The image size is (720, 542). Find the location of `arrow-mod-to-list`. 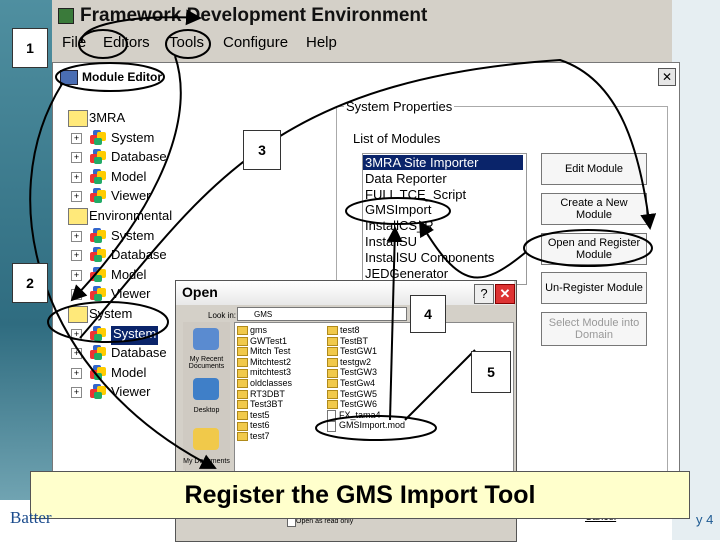

arrow-mod-to-list is located at coordinates (394, 323).